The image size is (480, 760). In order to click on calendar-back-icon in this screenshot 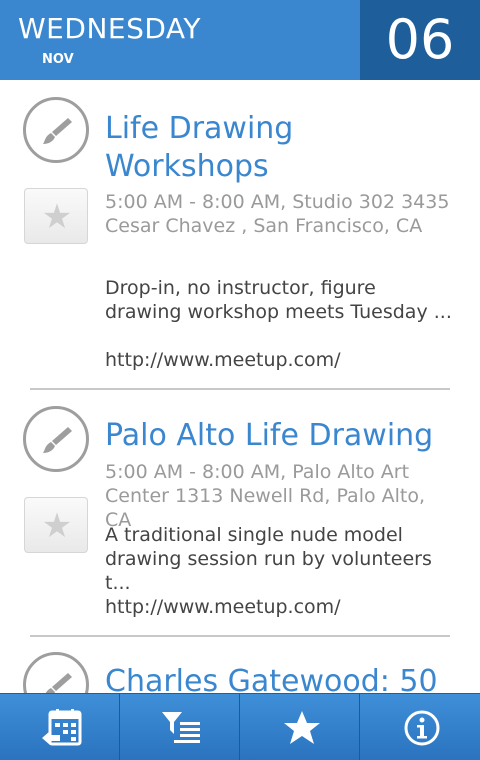, I will do `click(62, 727)`.